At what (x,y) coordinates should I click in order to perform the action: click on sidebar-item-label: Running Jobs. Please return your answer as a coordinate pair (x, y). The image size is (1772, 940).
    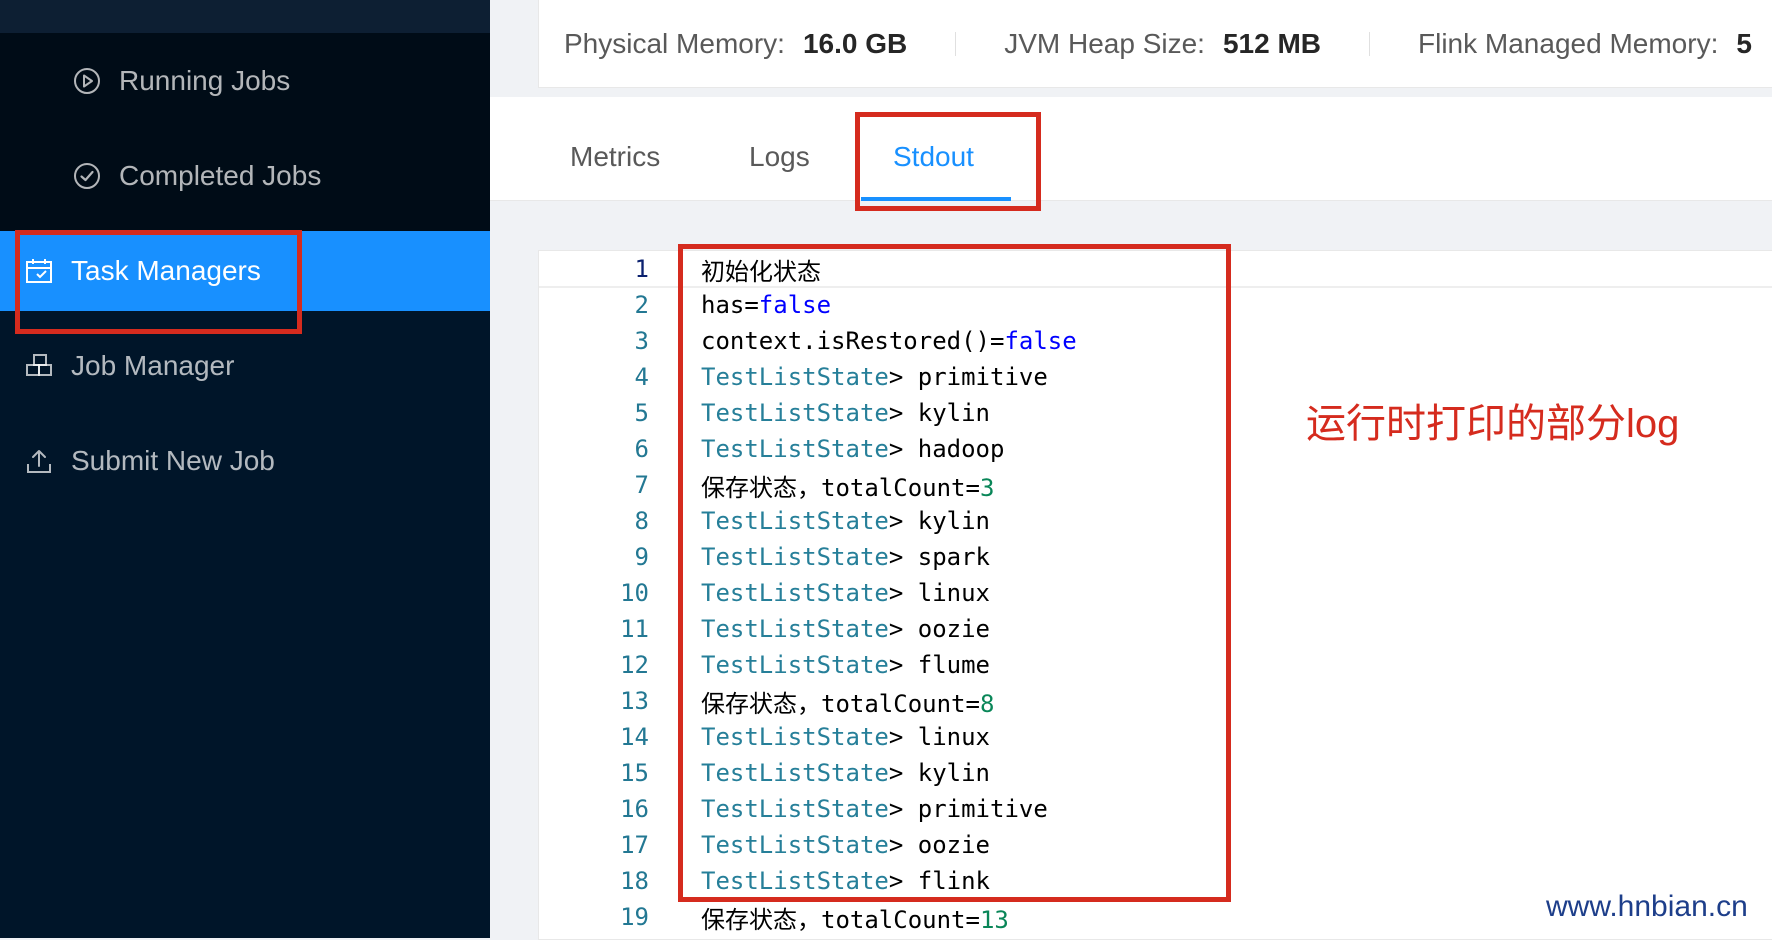
    Looking at the image, I should click on (205, 80).